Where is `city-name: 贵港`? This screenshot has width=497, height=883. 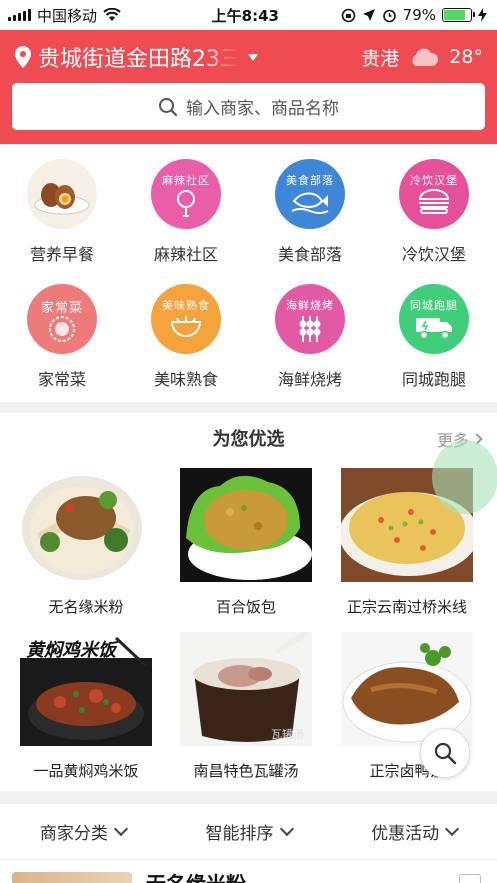 city-name: 贵港 is located at coordinates (380, 58).